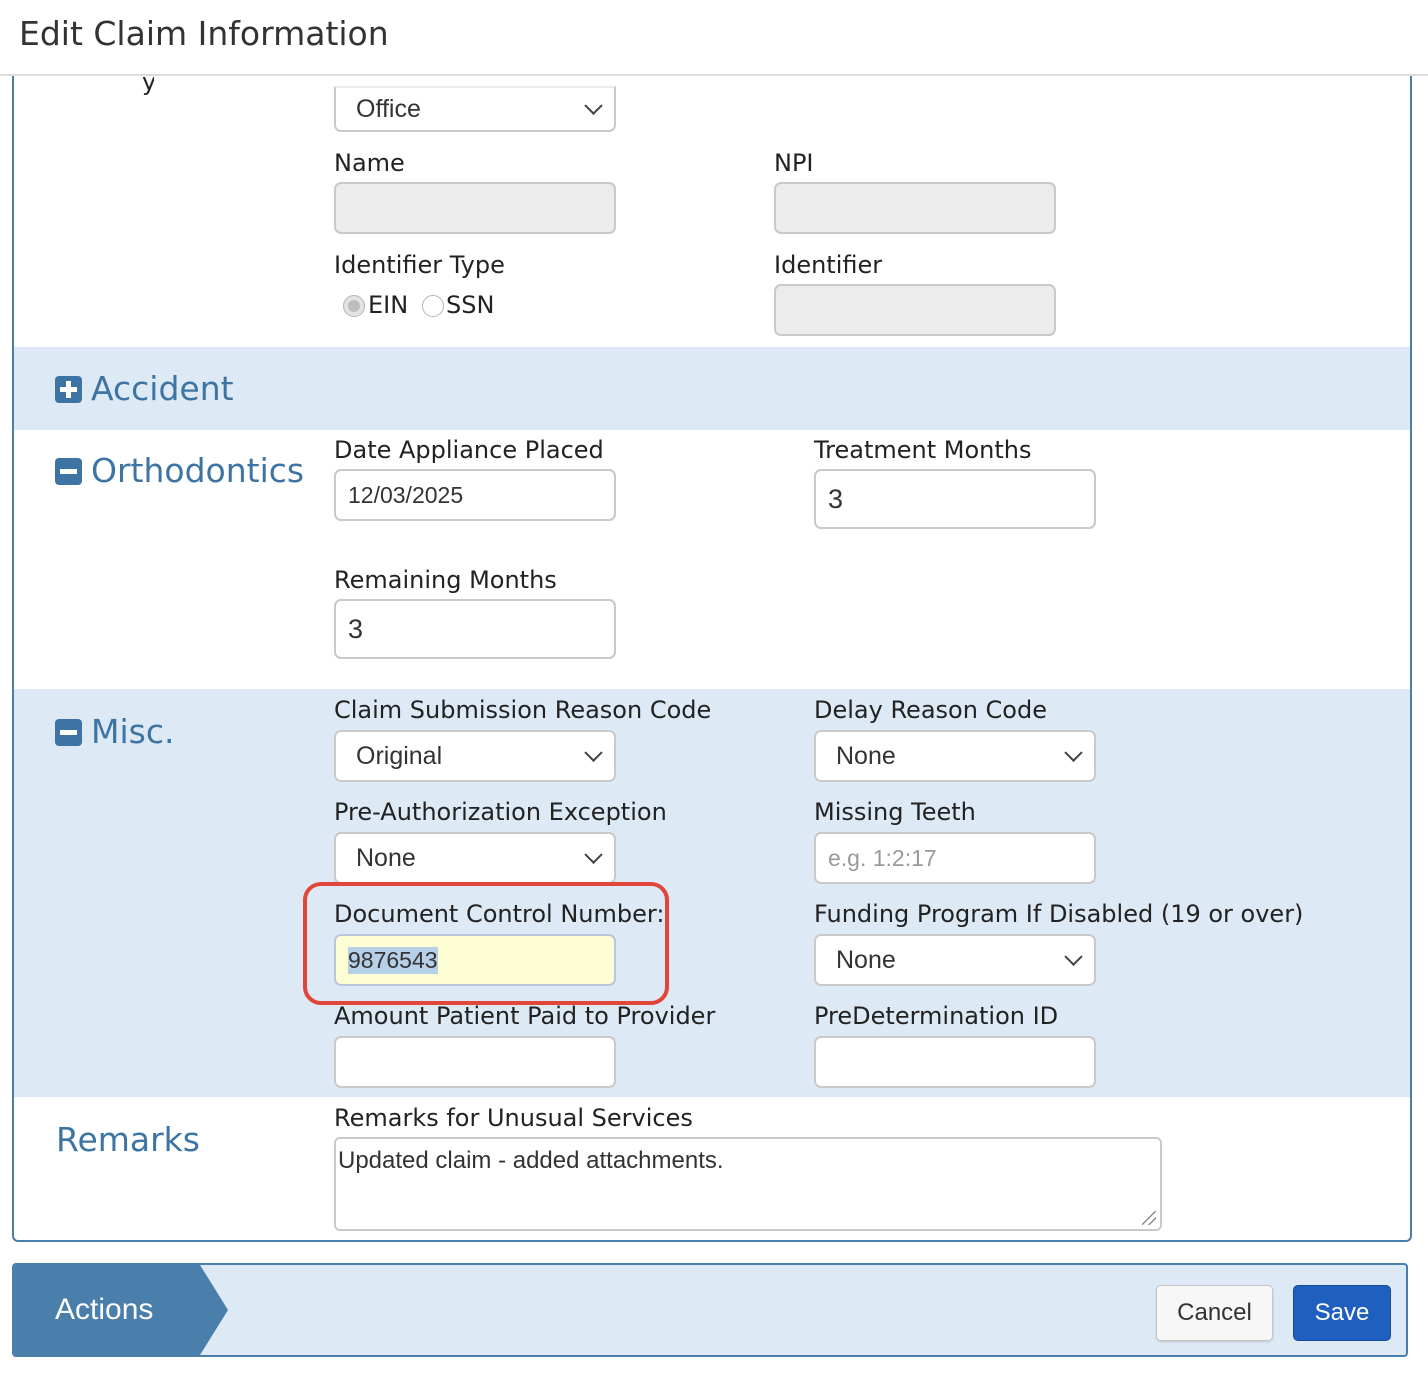 The image size is (1428, 1376). What do you see at coordinates (197, 470) in the screenshot?
I see `orthodontics-section-title: Orthodontics` at bounding box center [197, 470].